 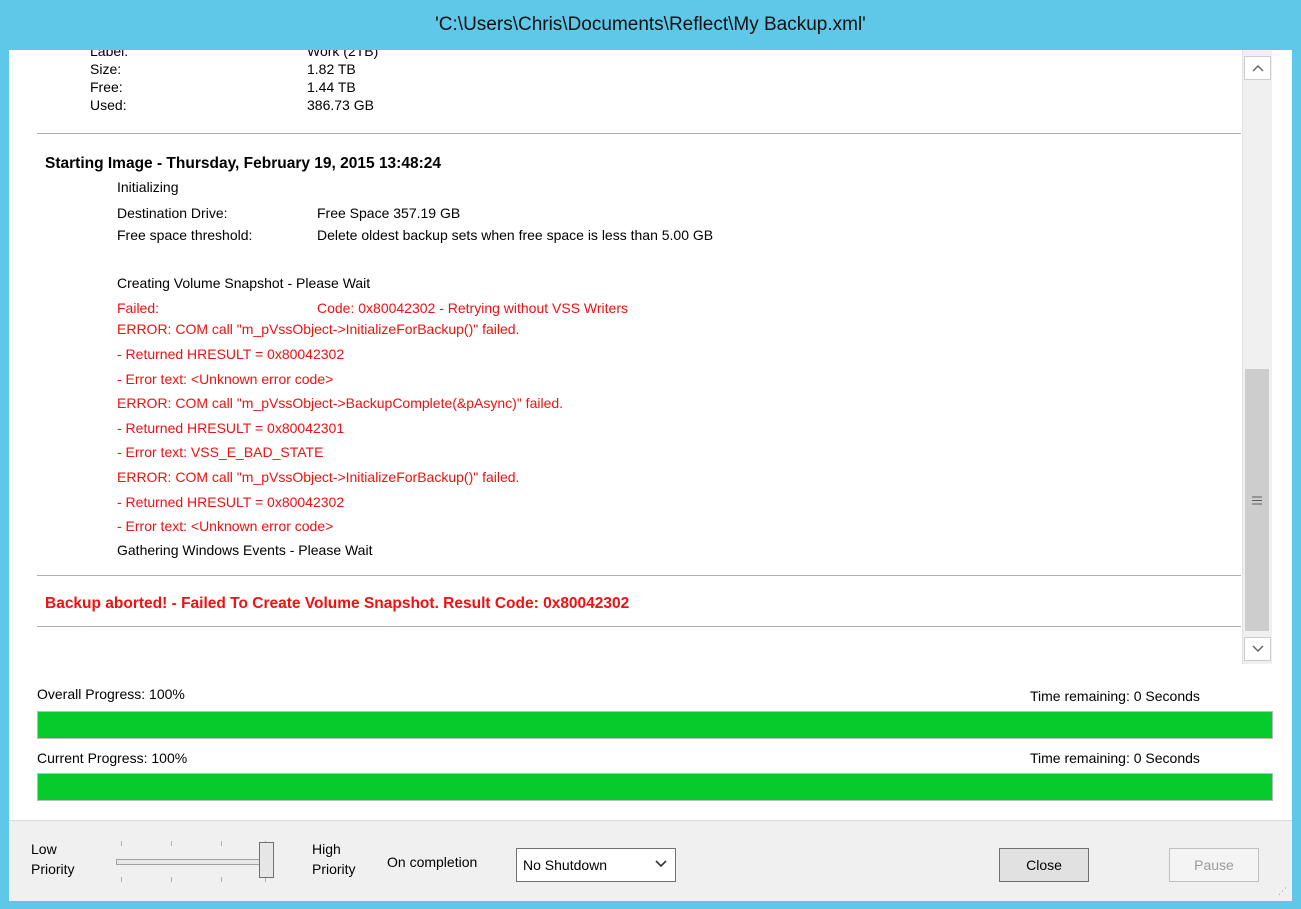 I want to click on log-failed-label: Failed:, so click(x=138, y=308).